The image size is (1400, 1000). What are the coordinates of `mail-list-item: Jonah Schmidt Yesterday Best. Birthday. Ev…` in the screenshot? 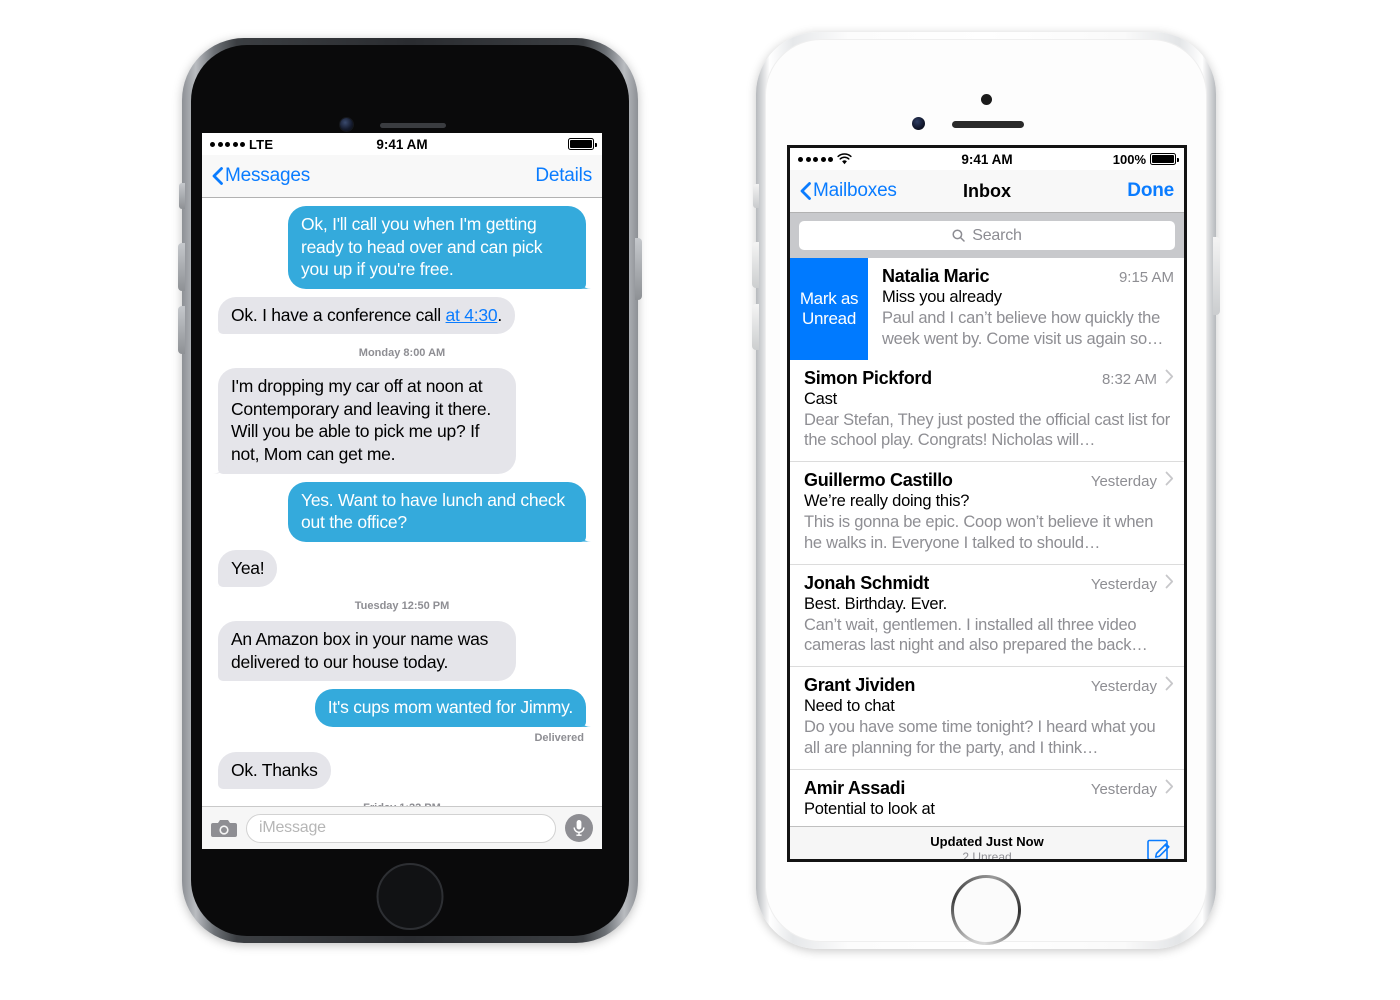 It's located at (987, 616).